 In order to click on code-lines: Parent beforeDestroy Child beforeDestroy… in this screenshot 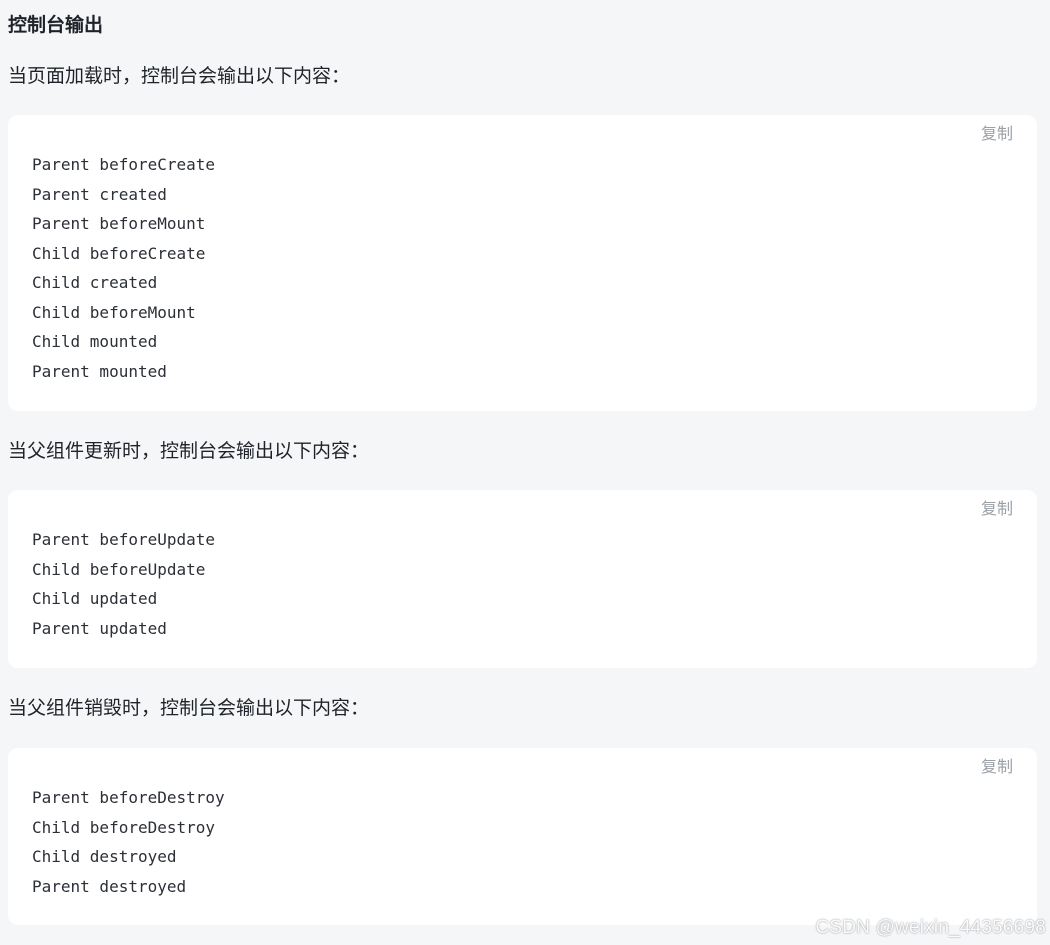, I will do `click(128, 842)`.